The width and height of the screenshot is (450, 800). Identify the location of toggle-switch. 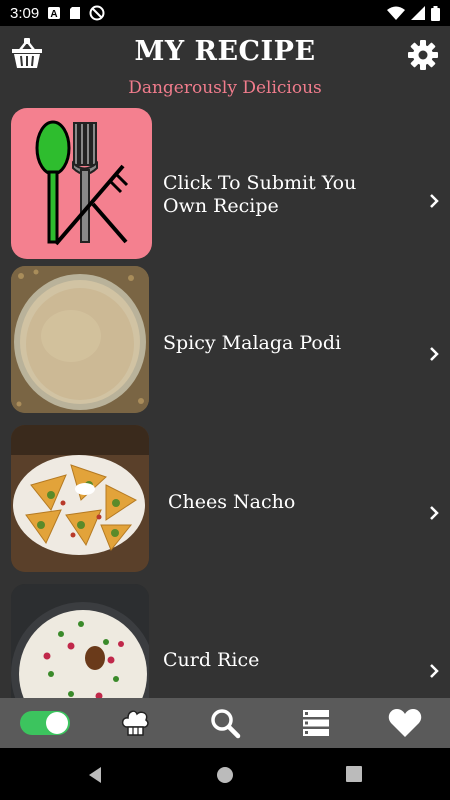
(45, 723).